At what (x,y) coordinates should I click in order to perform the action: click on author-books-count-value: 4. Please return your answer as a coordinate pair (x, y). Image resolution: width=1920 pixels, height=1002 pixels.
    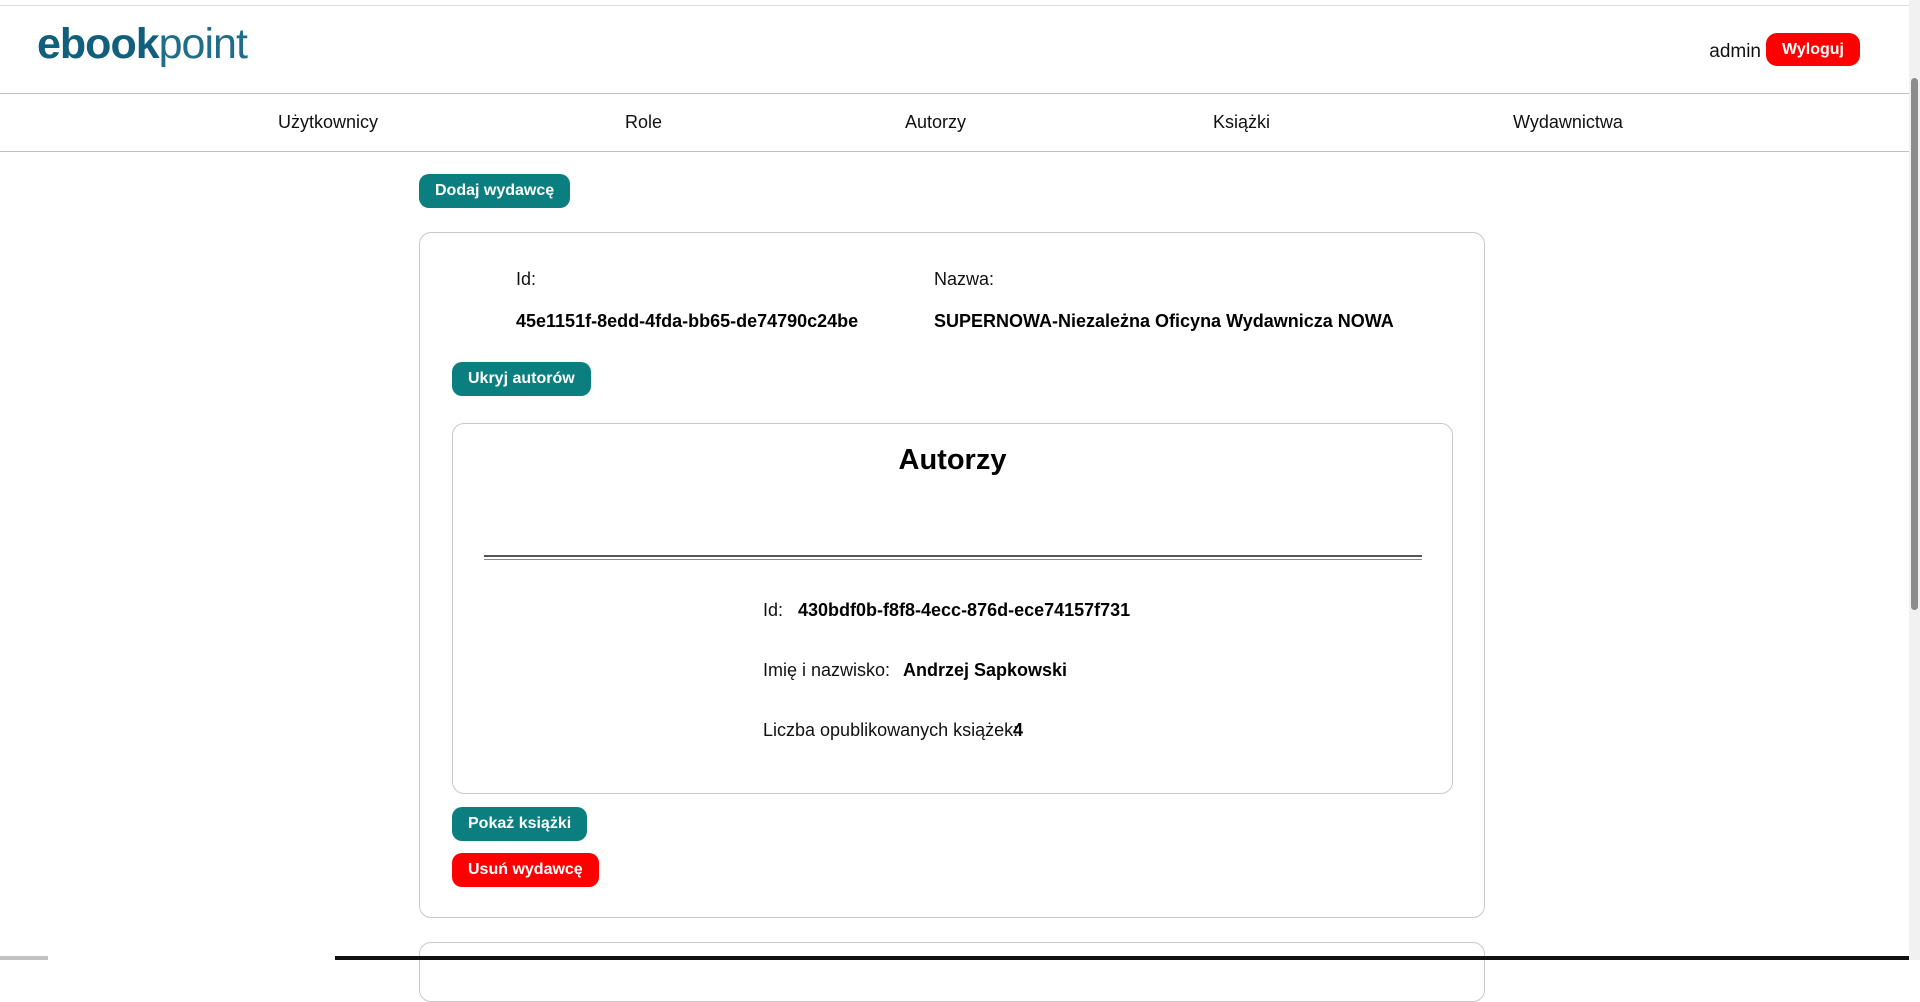
    Looking at the image, I should click on (1018, 730).